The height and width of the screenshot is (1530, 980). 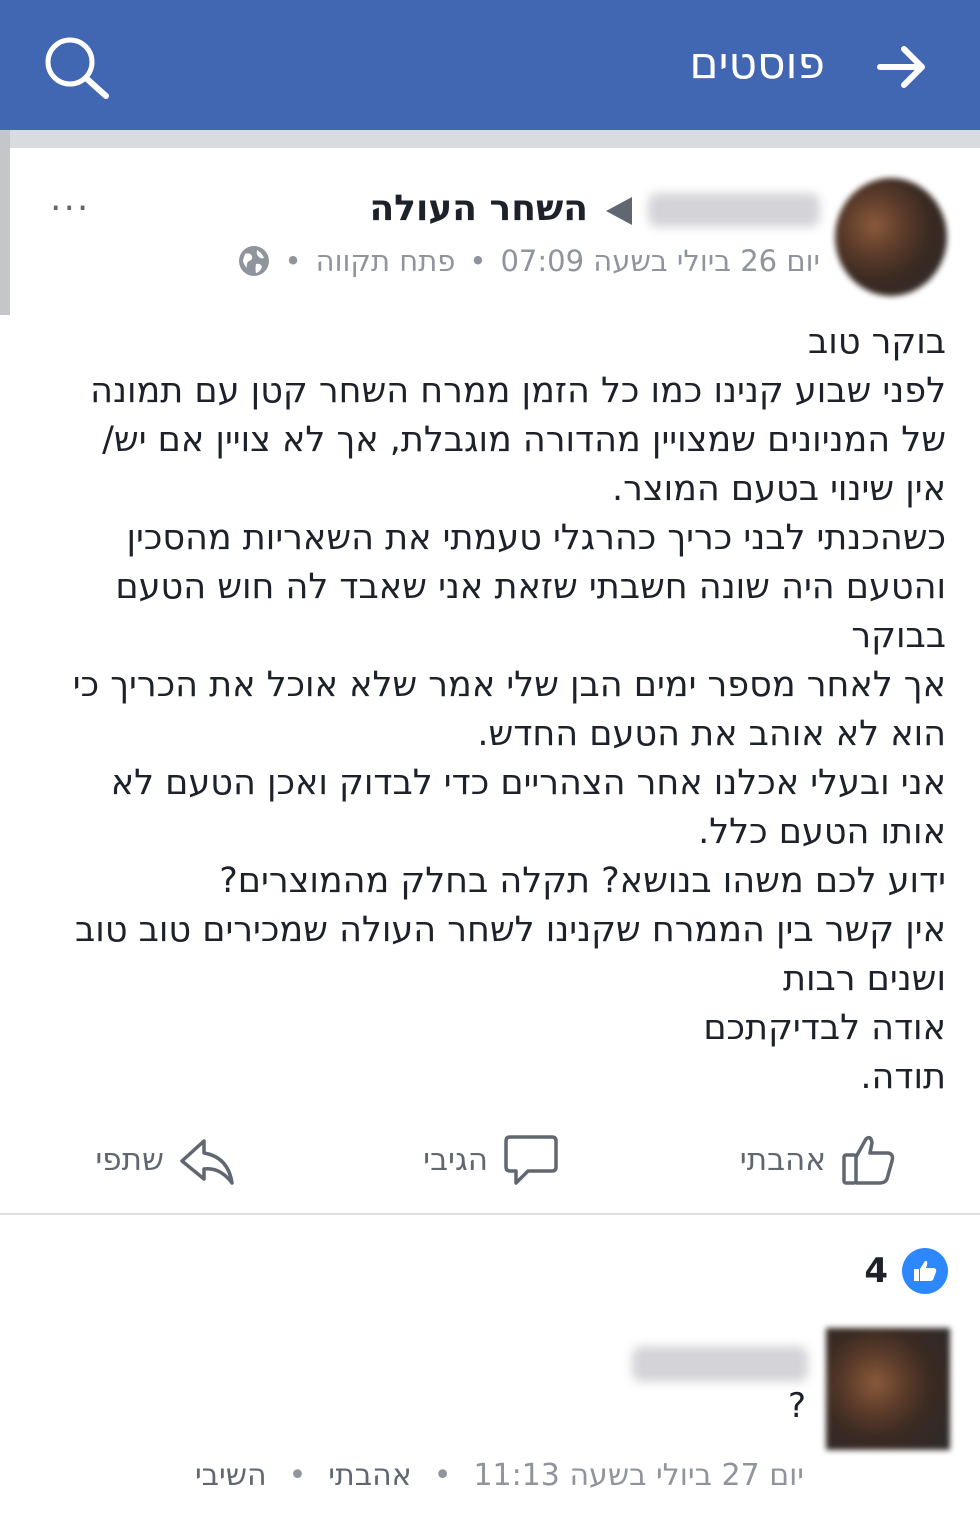 I want to click on group-name: השחר העולה, so click(x=478, y=208).